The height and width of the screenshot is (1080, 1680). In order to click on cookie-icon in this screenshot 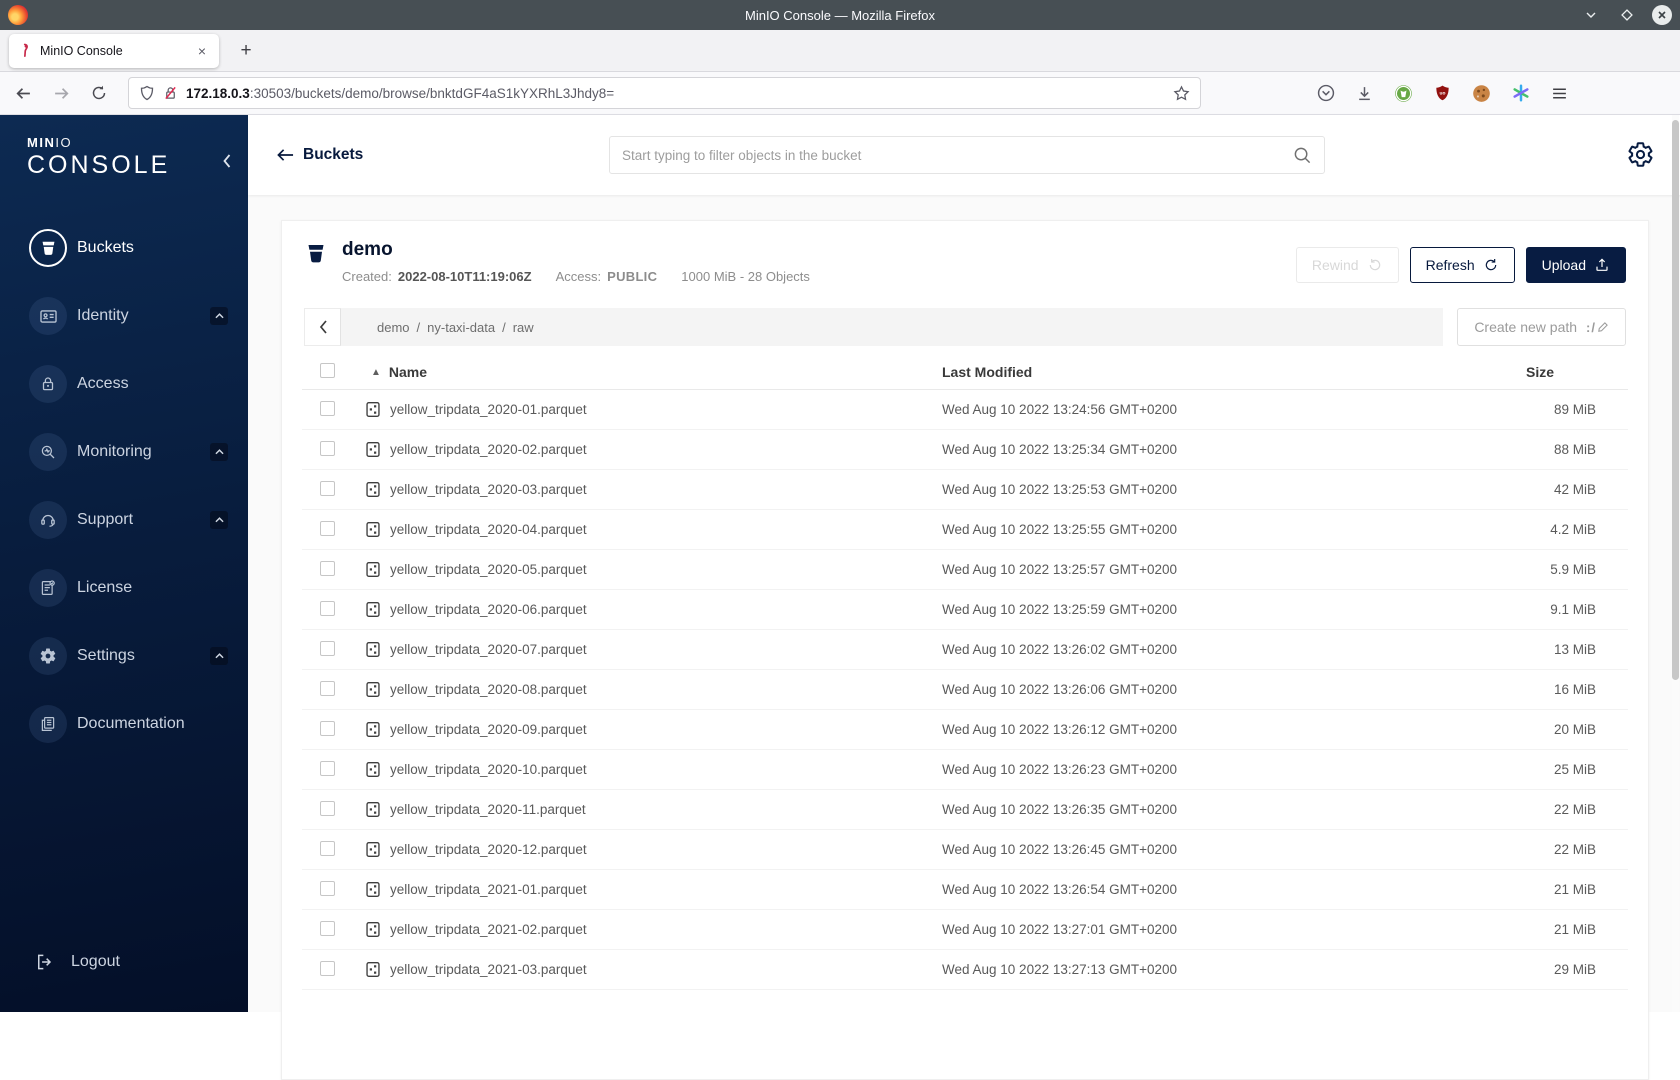, I will do `click(1481, 93)`.